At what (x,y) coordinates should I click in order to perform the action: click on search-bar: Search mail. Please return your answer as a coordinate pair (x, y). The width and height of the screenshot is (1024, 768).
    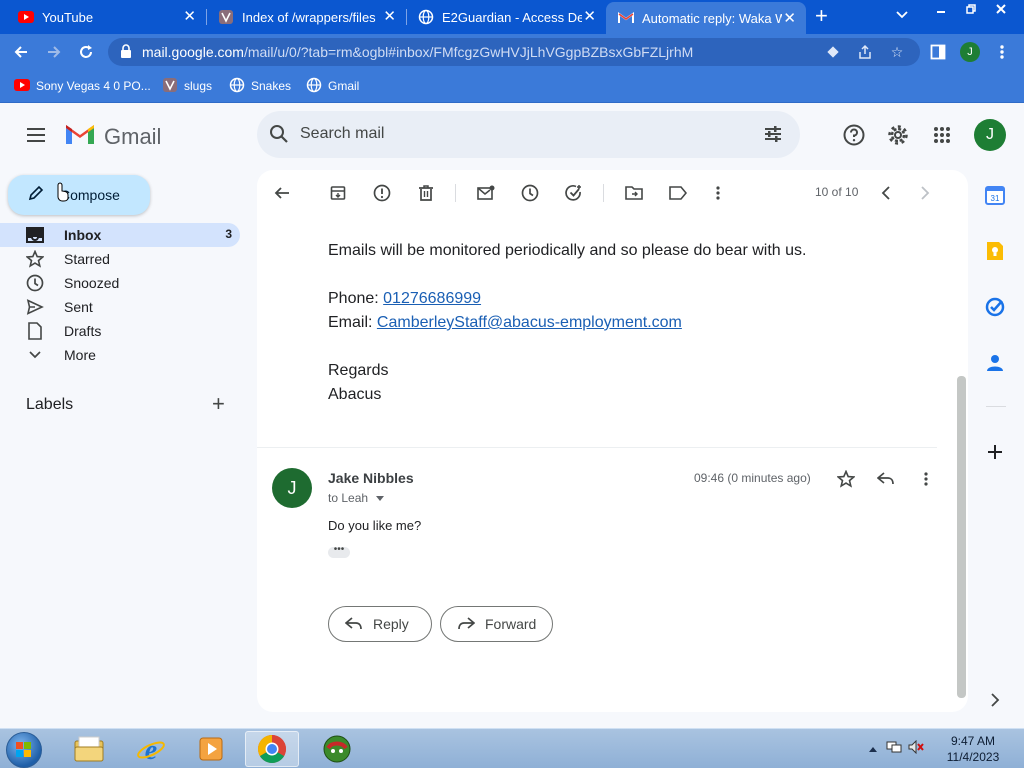
    Looking at the image, I should click on (528, 134).